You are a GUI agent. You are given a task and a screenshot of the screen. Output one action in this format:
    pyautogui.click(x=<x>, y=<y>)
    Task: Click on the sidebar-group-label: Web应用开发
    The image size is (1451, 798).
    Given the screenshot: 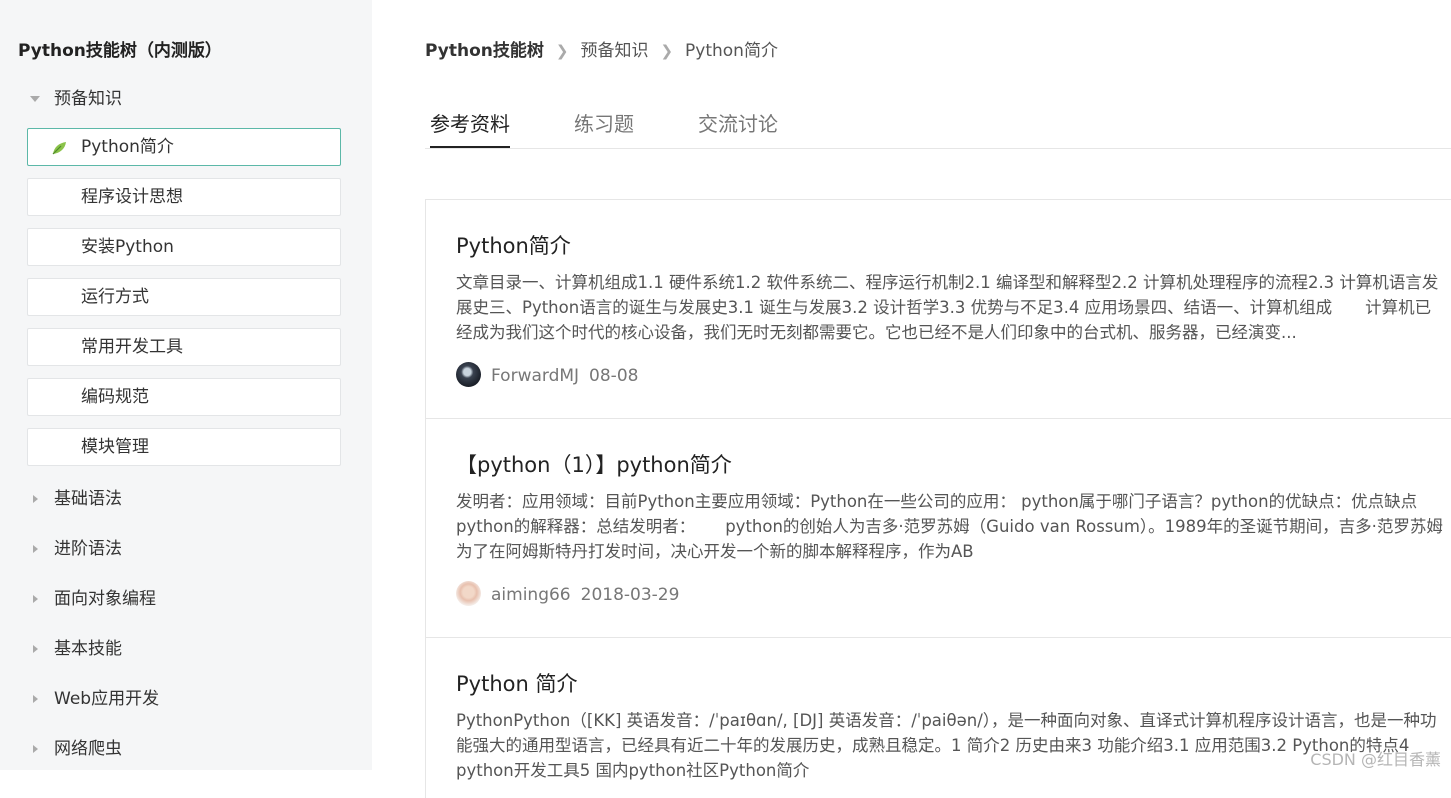 What is the action you would take?
    pyautogui.click(x=107, y=699)
    